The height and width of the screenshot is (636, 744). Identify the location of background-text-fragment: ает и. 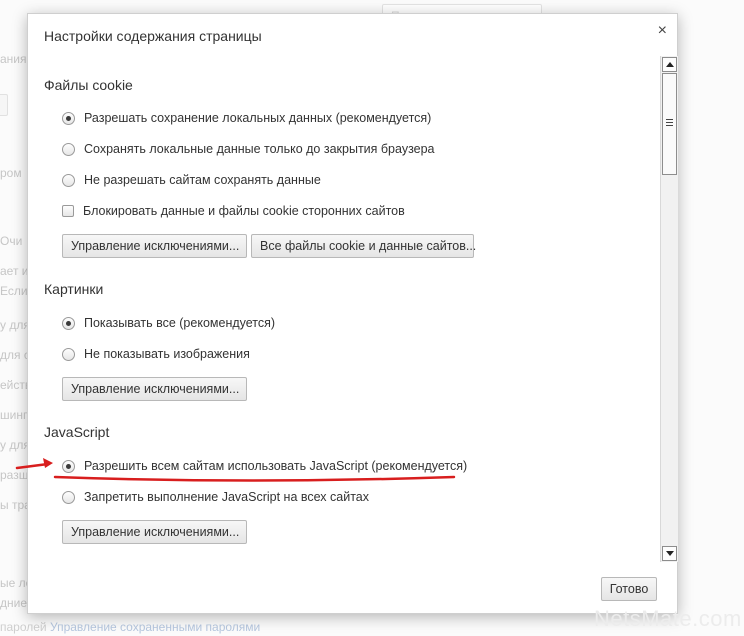
(14, 271).